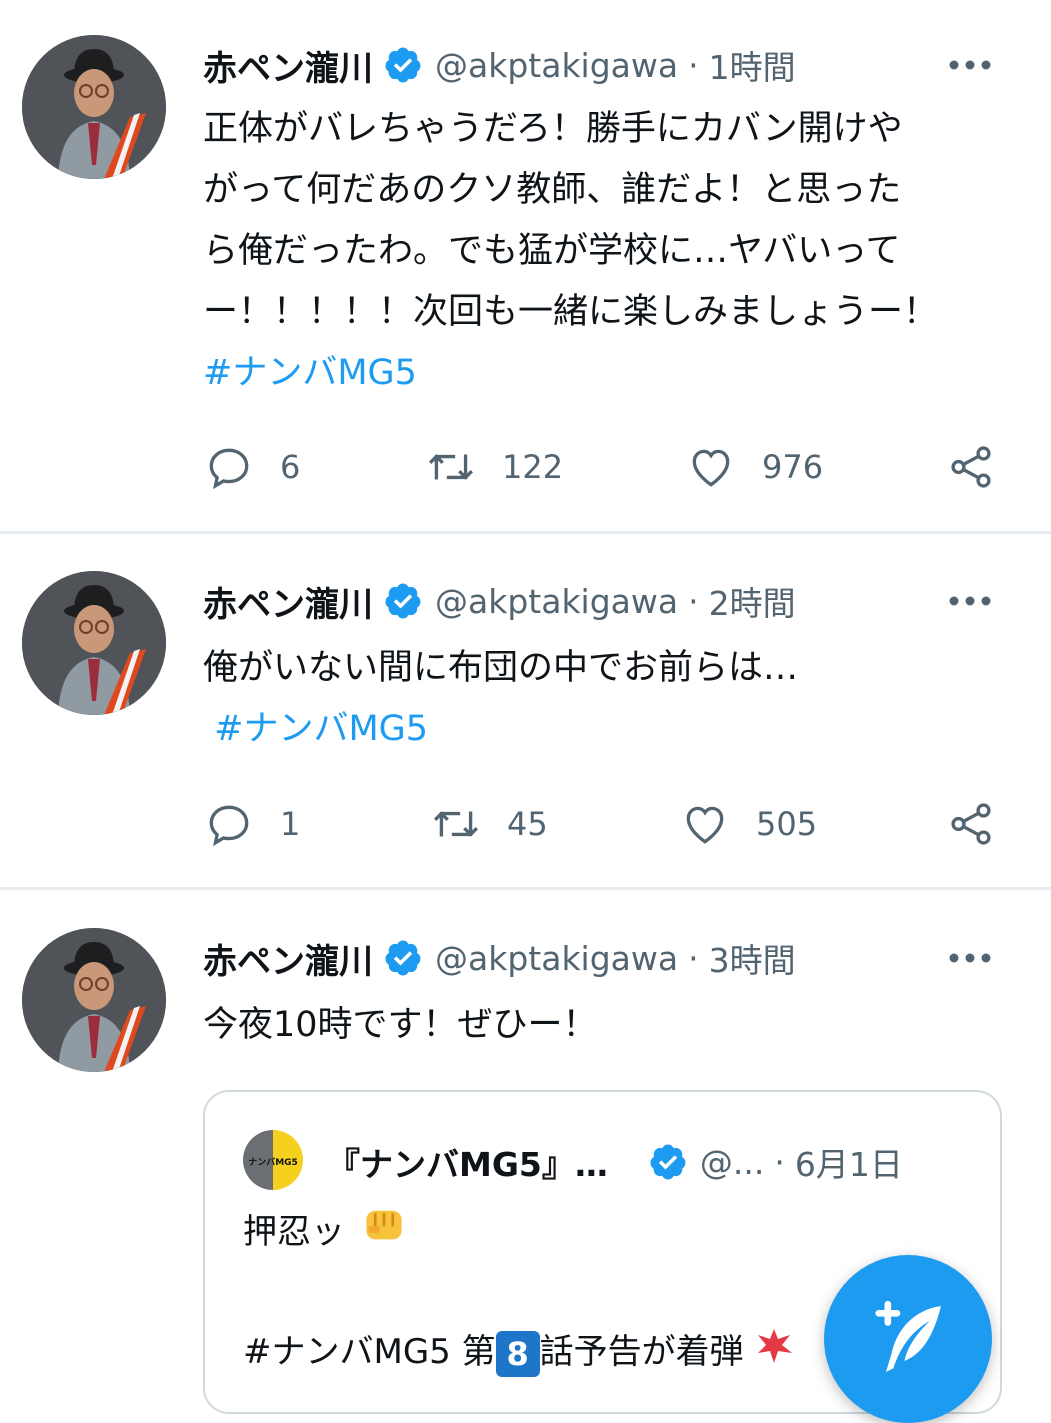 This screenshot has width=1051, height=1423. I want to click on quoted-author-avatar: ナンバMG5, so click(273, 1160).